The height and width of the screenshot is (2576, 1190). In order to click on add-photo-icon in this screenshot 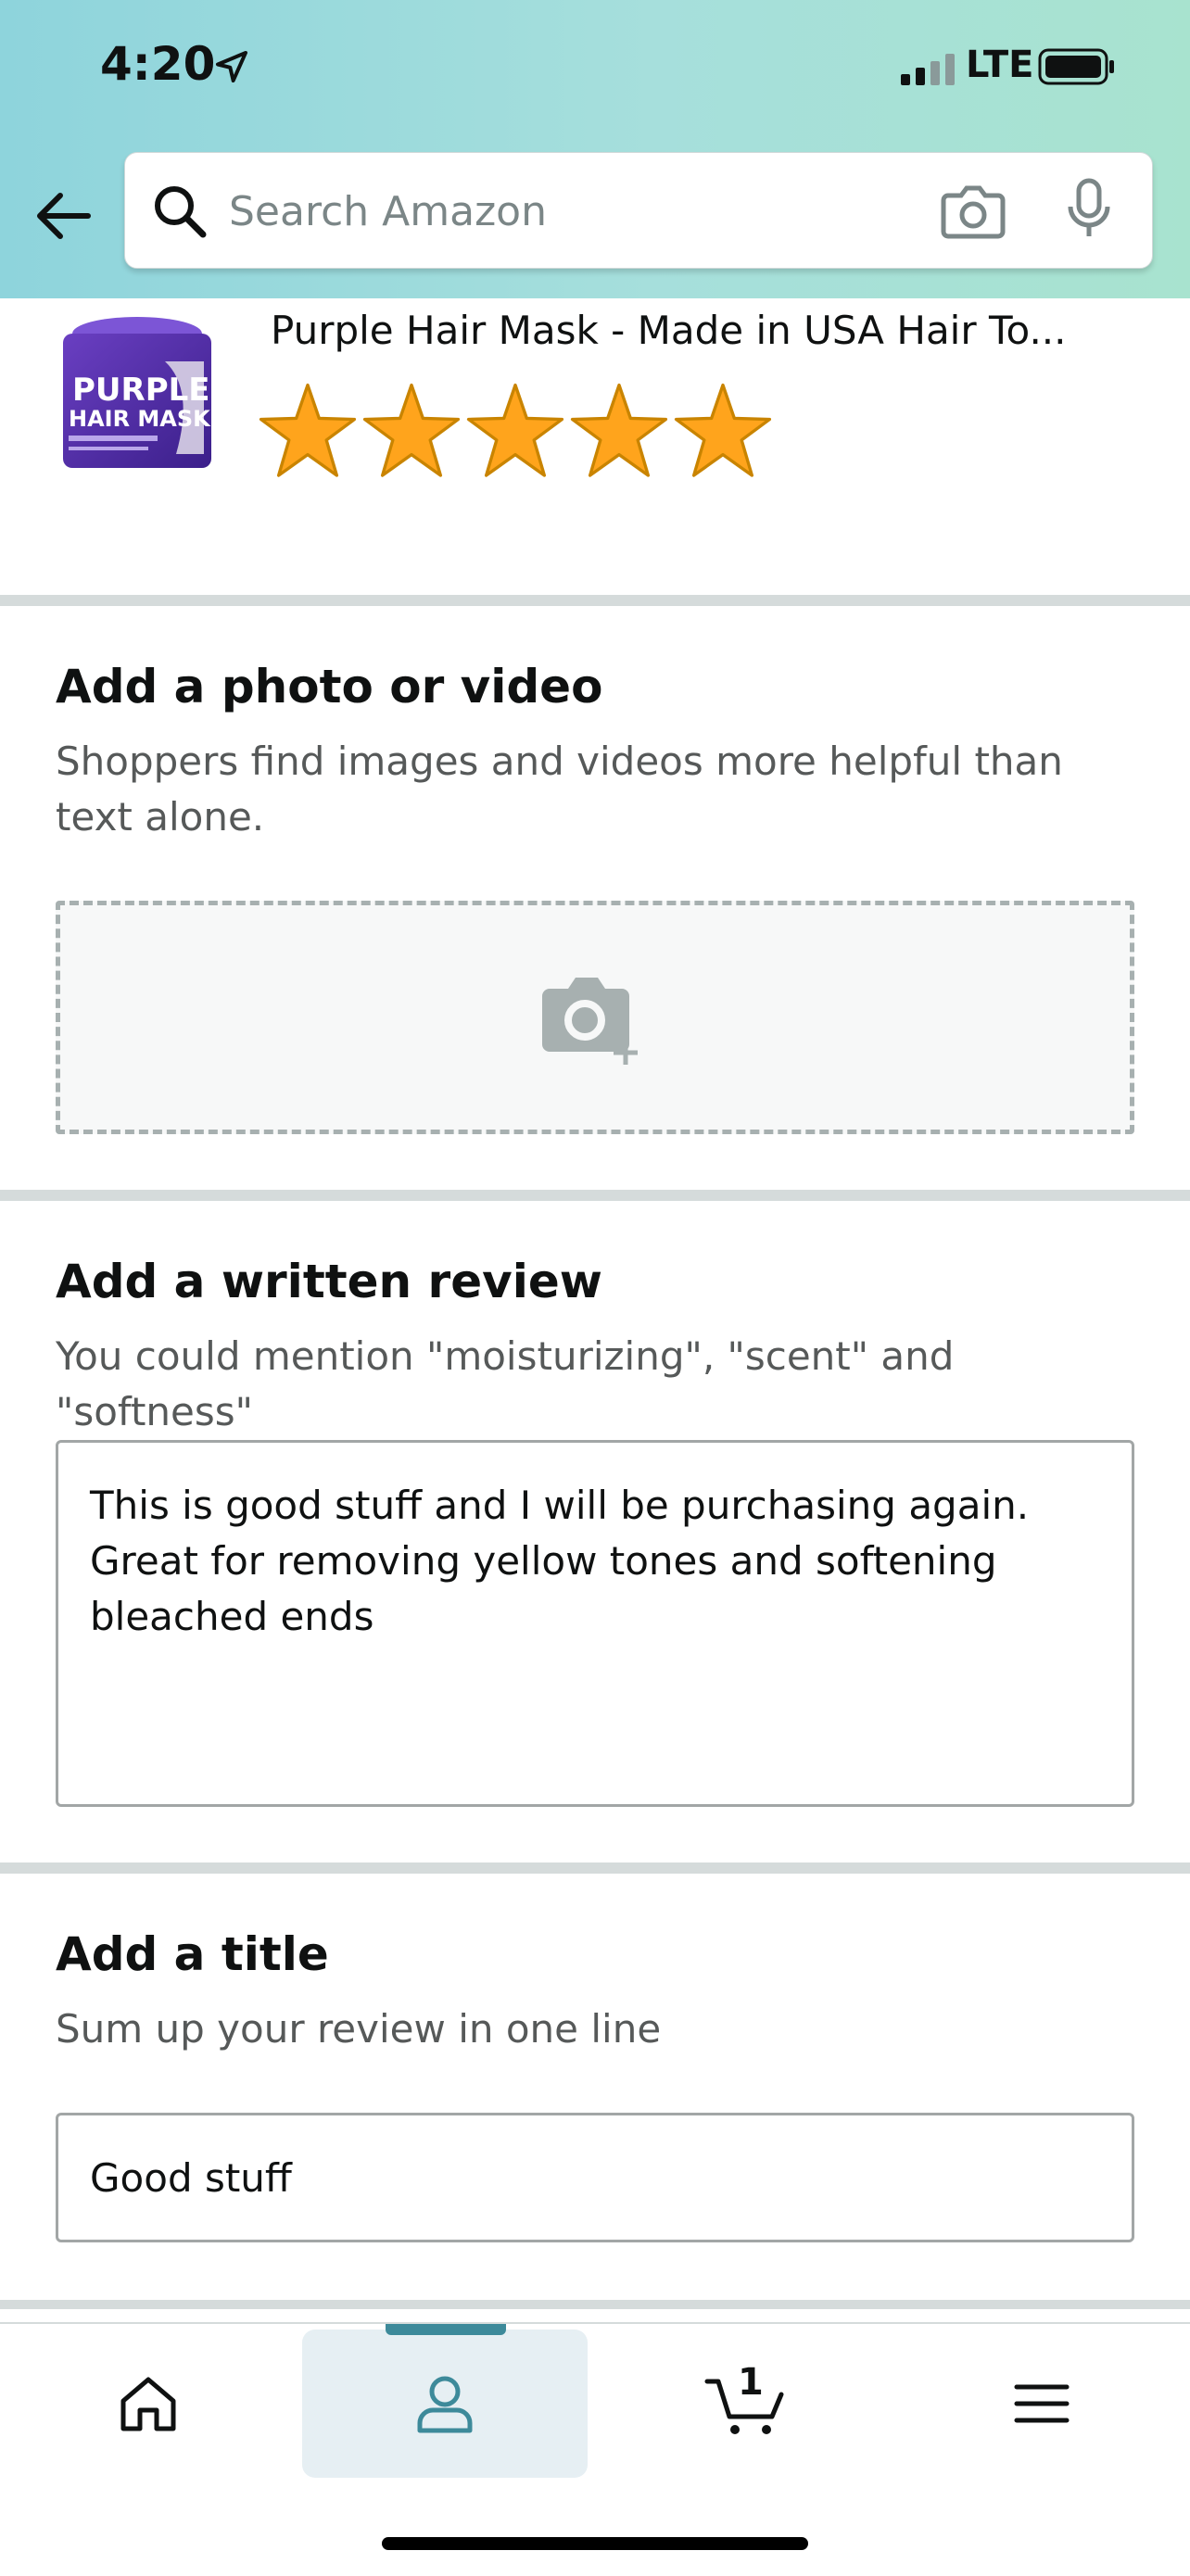, I will do `click(590, 1022)`.